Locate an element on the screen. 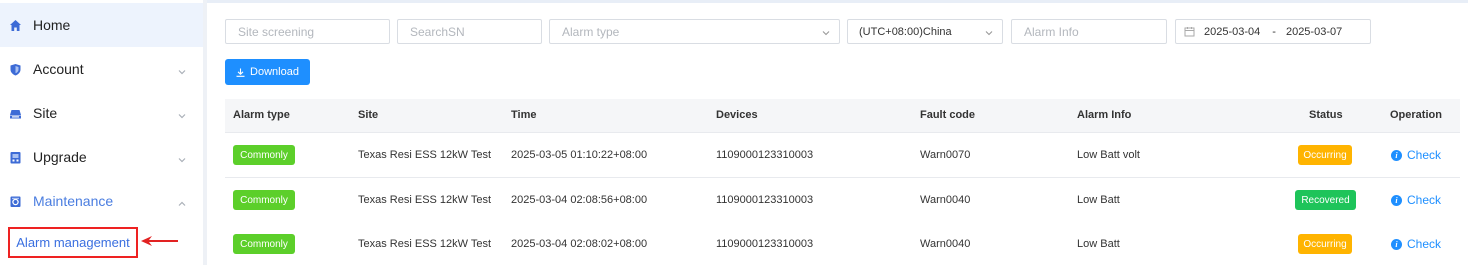  shield-icon is located at coordinates (15, 69).